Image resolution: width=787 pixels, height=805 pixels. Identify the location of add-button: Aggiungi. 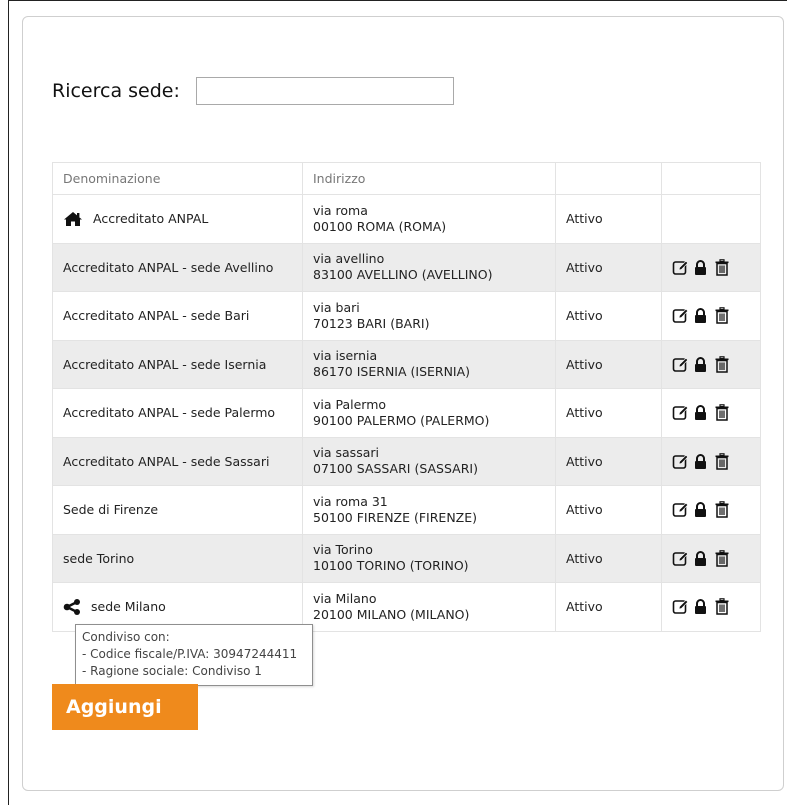
(125, 707).